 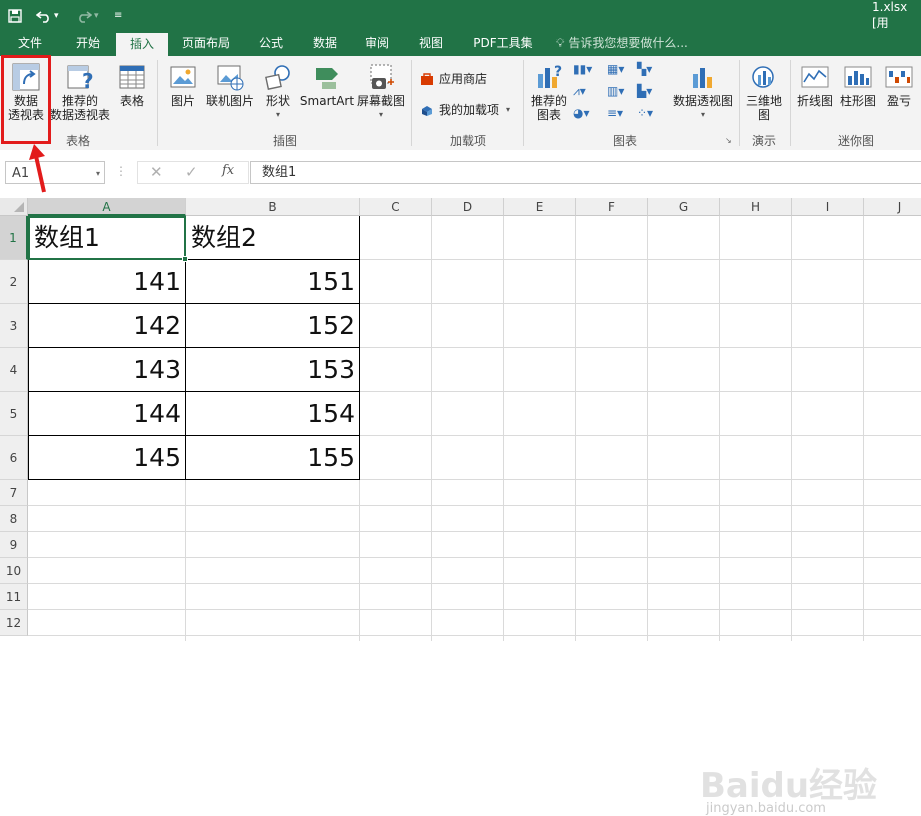 I want to click on screenshot-button: 屏幕截图 ▾, so click(x=381, y=92).